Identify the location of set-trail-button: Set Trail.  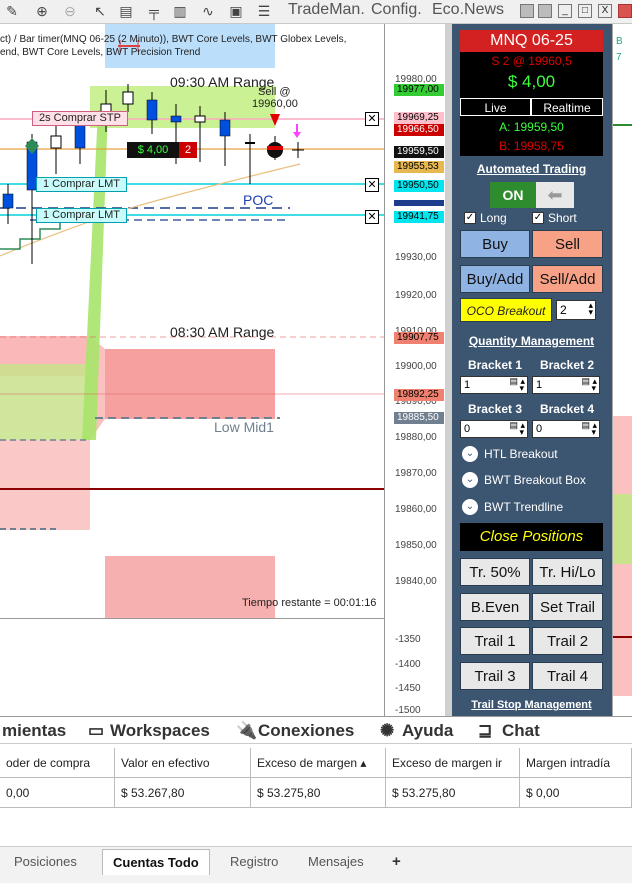
(567, 607).